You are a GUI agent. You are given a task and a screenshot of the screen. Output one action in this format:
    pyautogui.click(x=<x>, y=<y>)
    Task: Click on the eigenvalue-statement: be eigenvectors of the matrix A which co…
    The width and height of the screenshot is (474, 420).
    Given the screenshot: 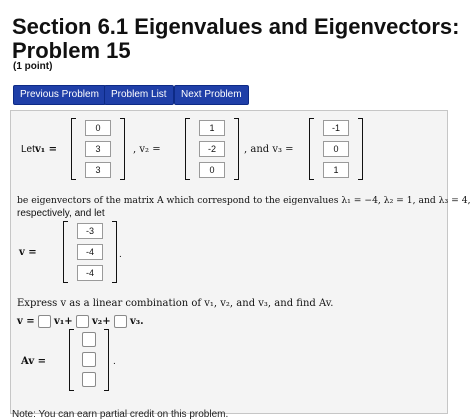 What is the action you would take?
    pyautogui.click(x=244, y=200)
    